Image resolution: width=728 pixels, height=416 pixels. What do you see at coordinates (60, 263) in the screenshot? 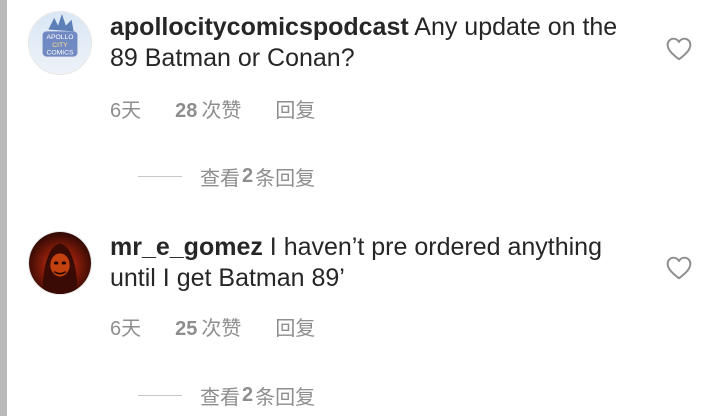
I see `avatar` at bounding box center [60, 263].